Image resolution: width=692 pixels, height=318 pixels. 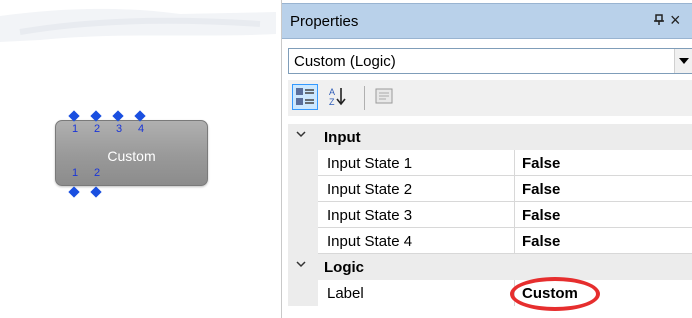 What do you see at coordinates (138, 25) in the screenshot?
I see `canvas-background-smudge` at bounding box center [138, 25].